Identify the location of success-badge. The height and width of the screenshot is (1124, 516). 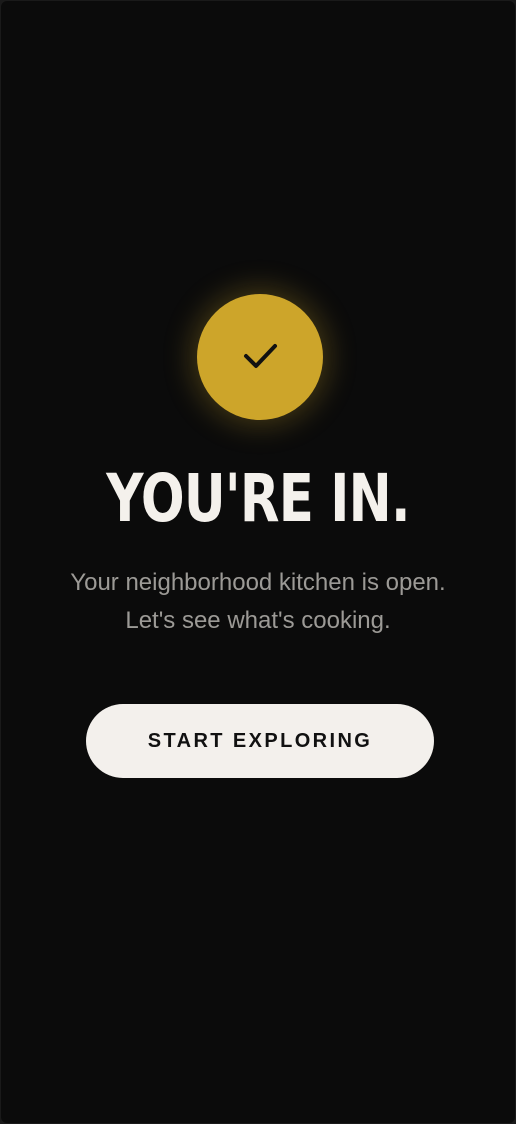
(260, 357).